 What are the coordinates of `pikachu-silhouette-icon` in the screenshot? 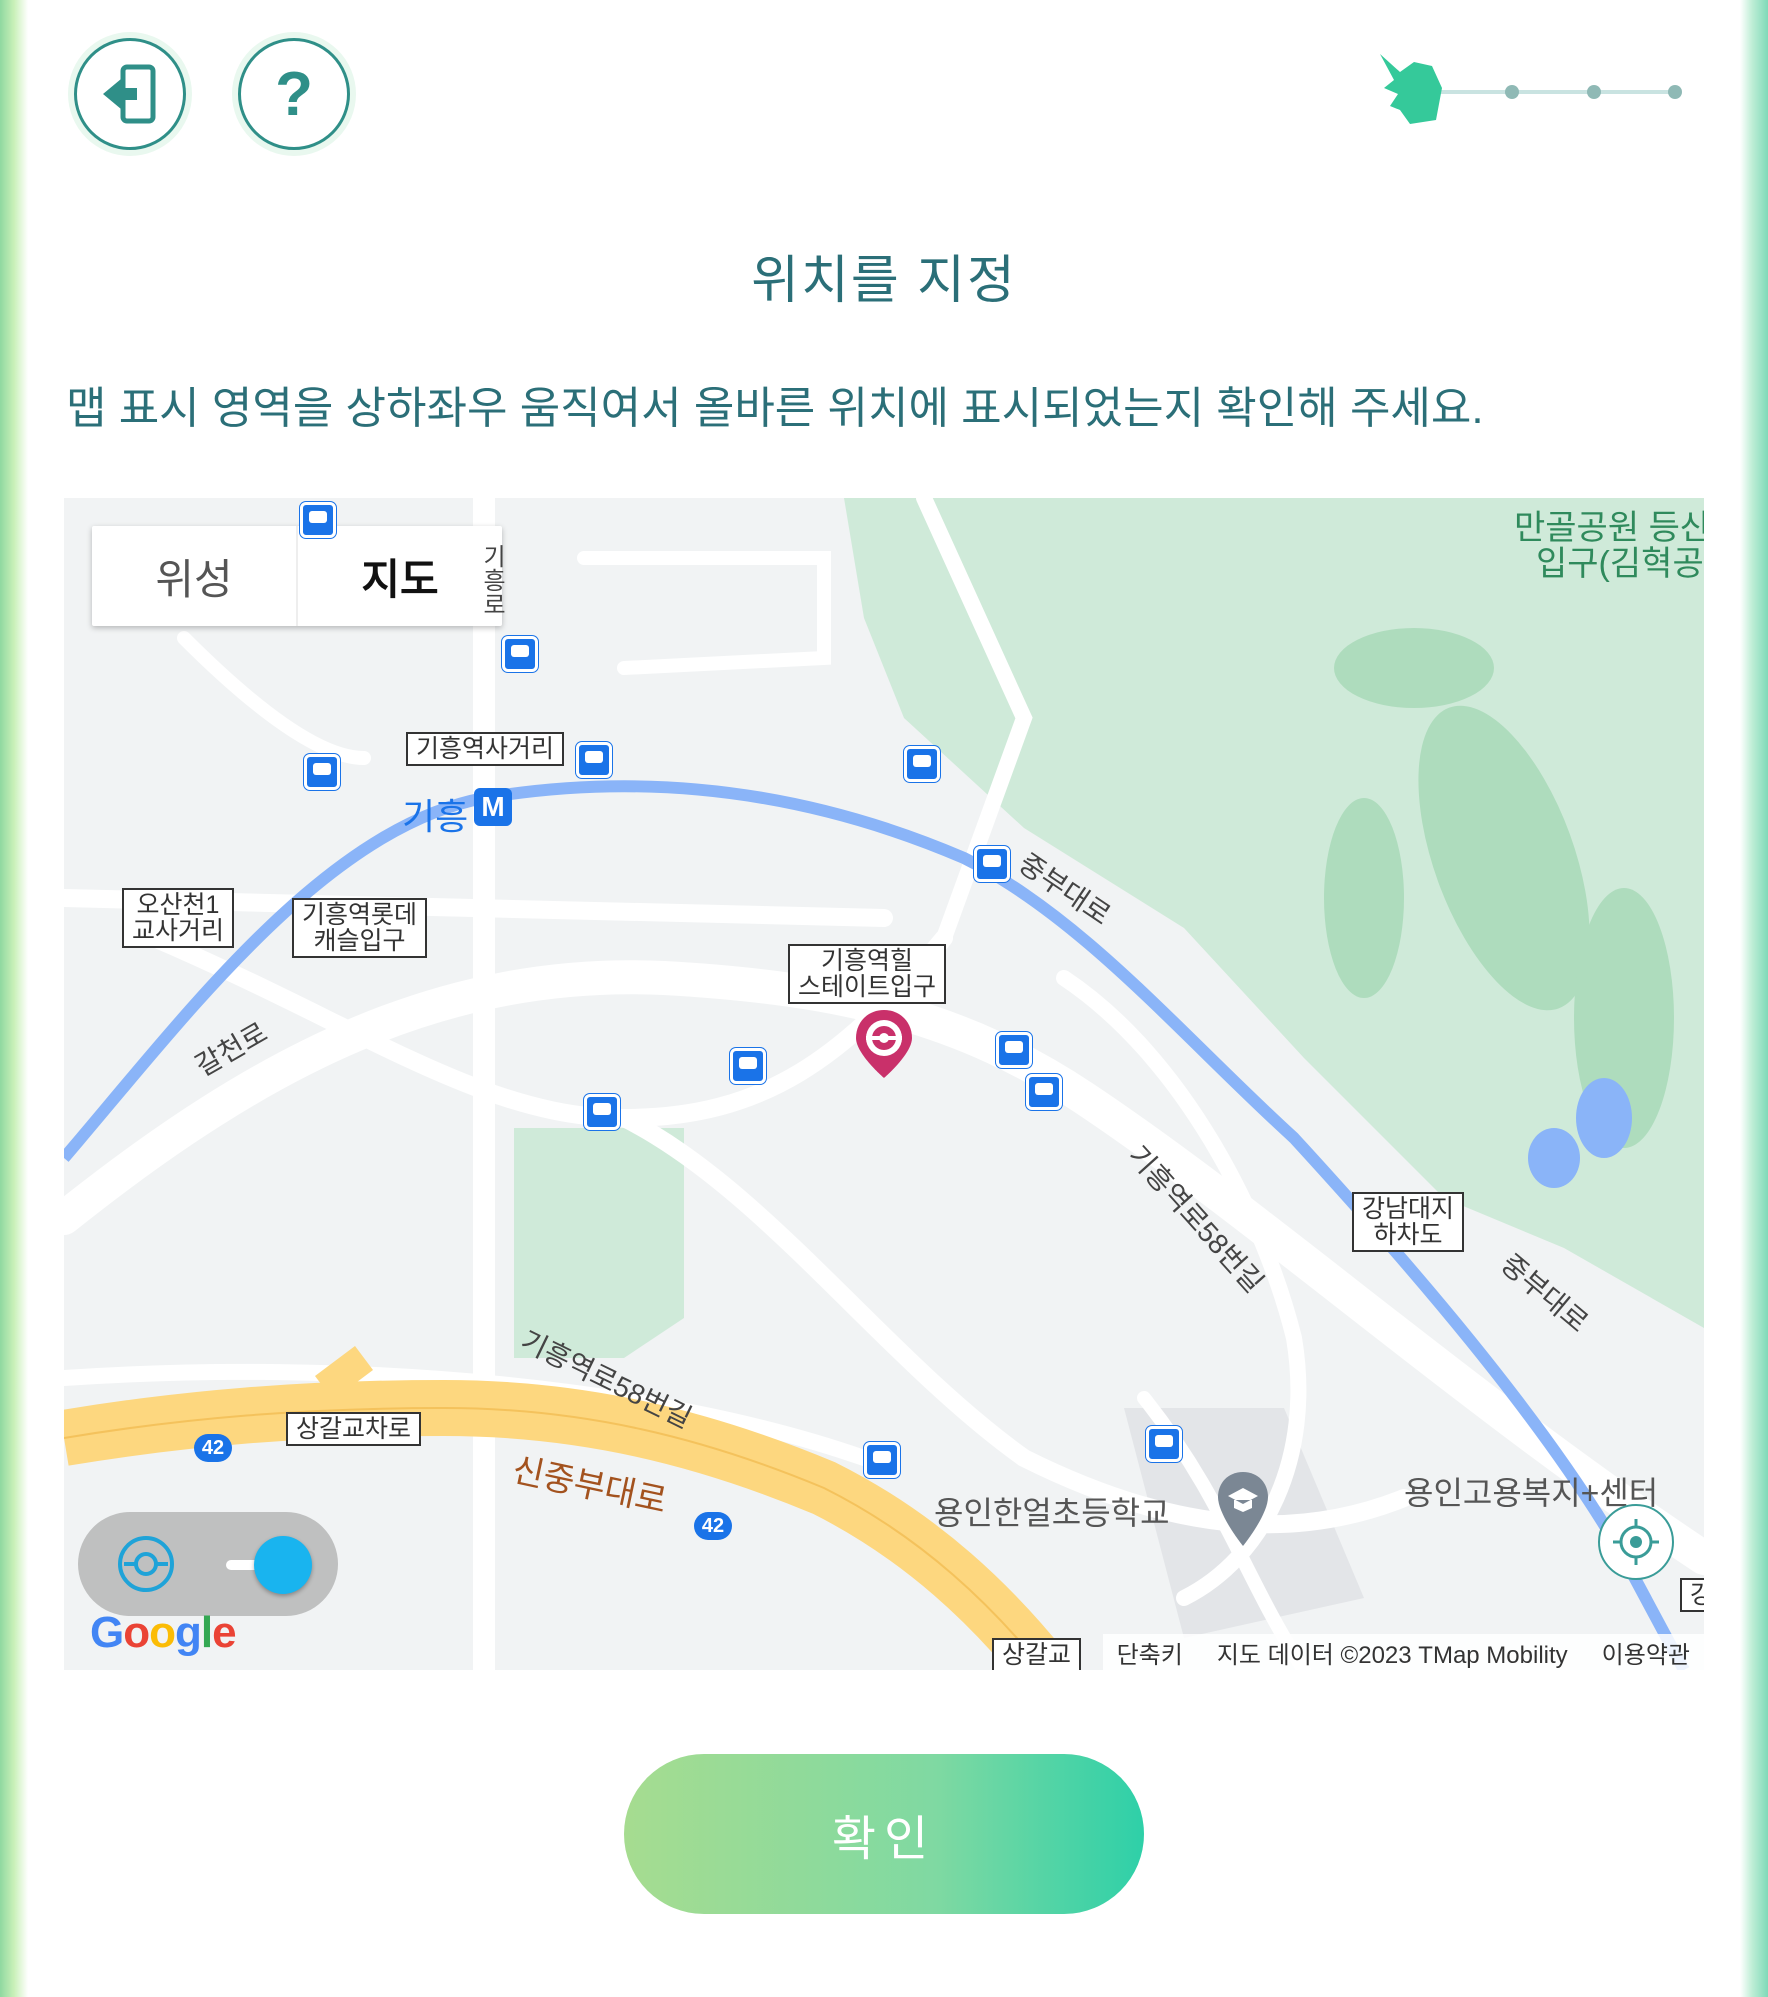 It's located at (1411, 89).